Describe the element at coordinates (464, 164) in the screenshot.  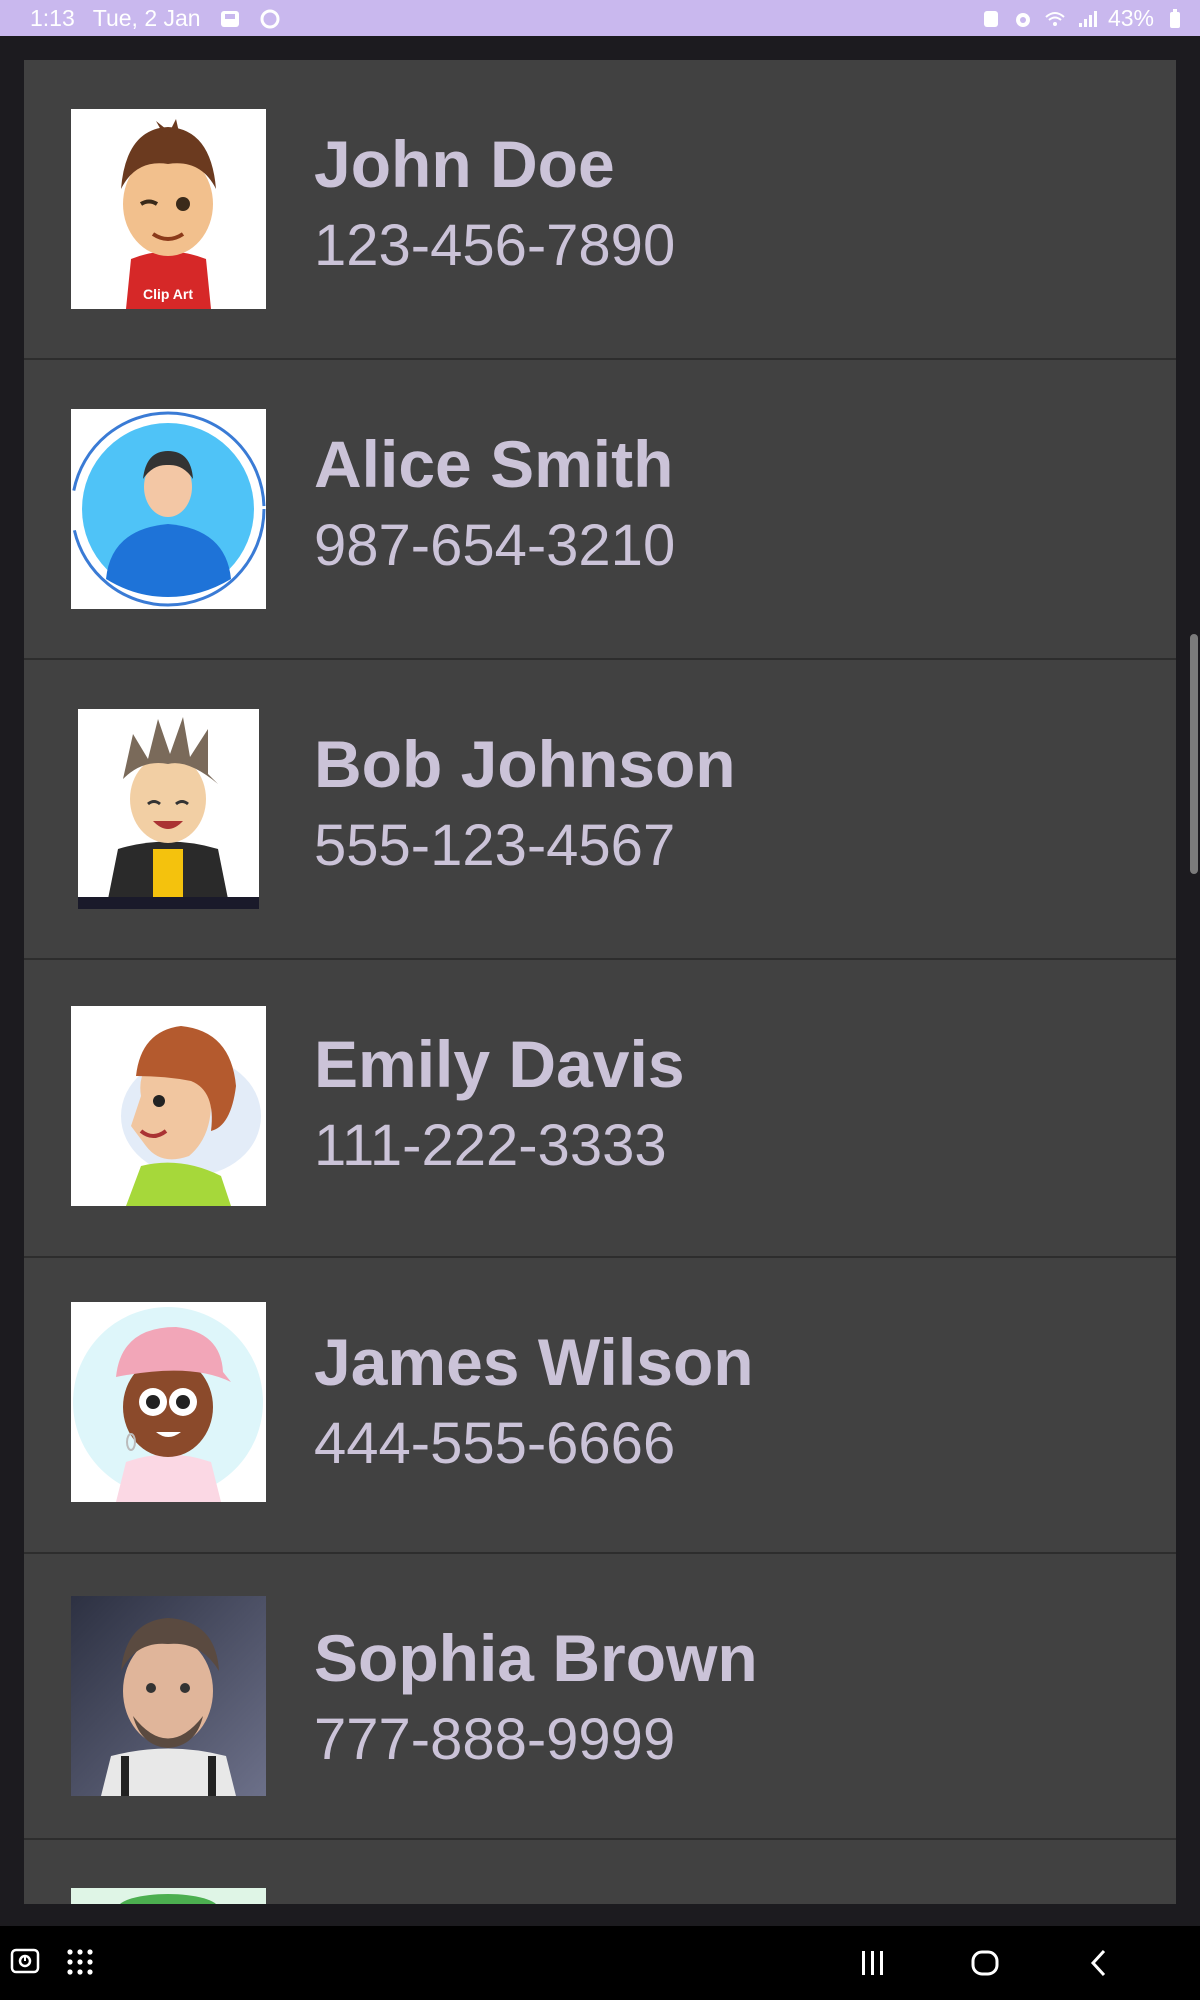
I see `contact-name: John Doe` at that location.